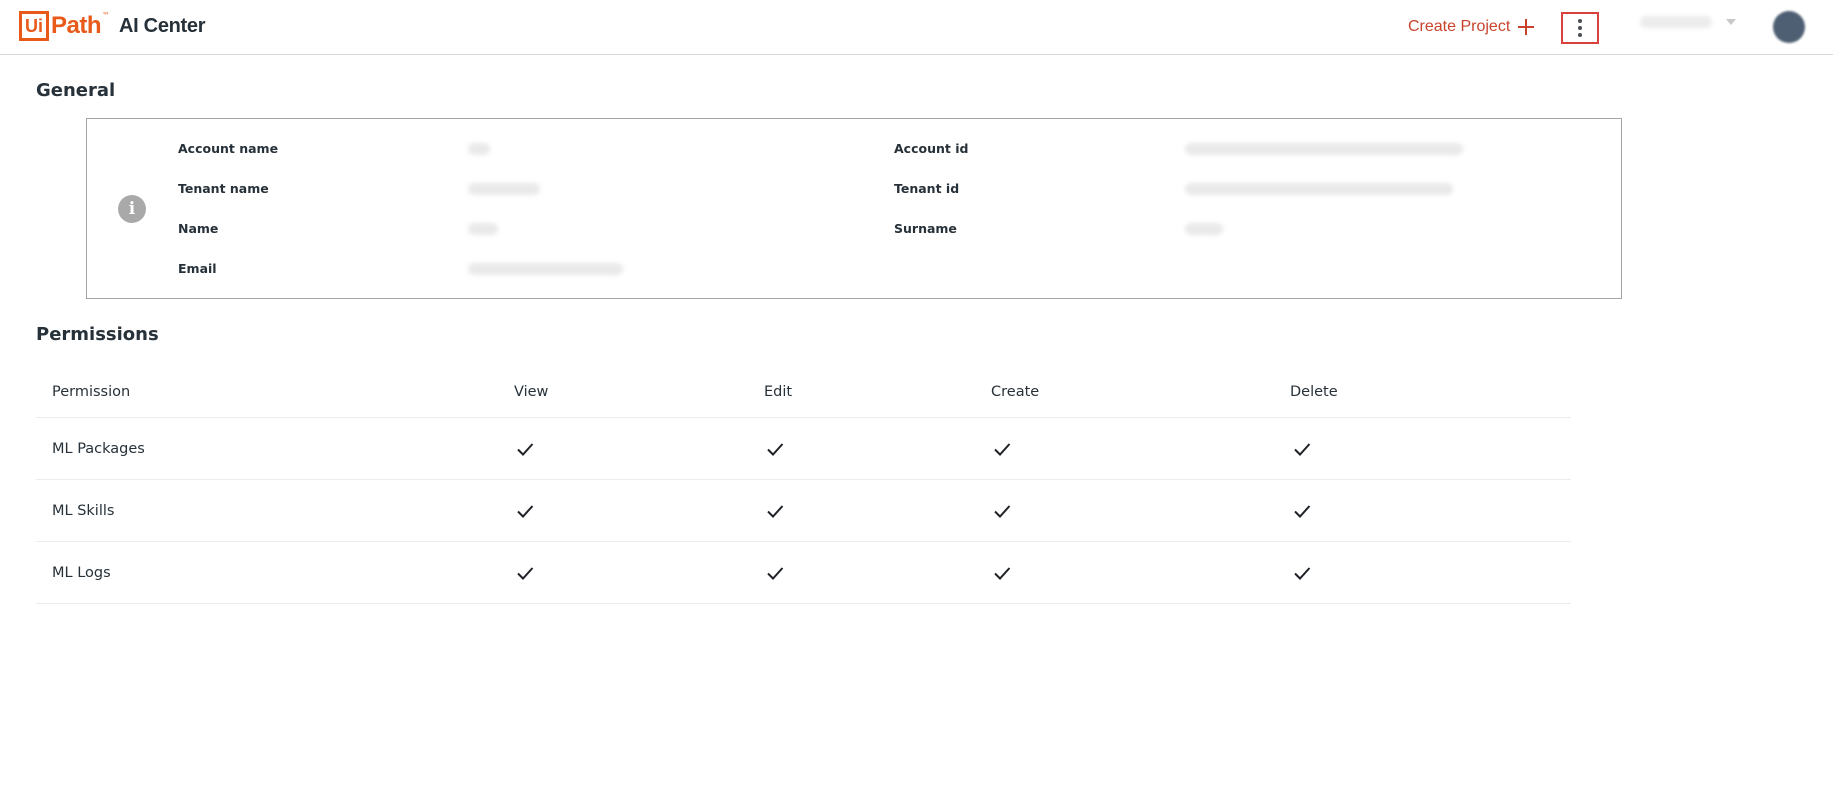 The height and width of the screenshot is (800, 1833). Describe the element at coordinates (91, 392) in the screenshot. I see `column-header-permission: Permission` at that location.